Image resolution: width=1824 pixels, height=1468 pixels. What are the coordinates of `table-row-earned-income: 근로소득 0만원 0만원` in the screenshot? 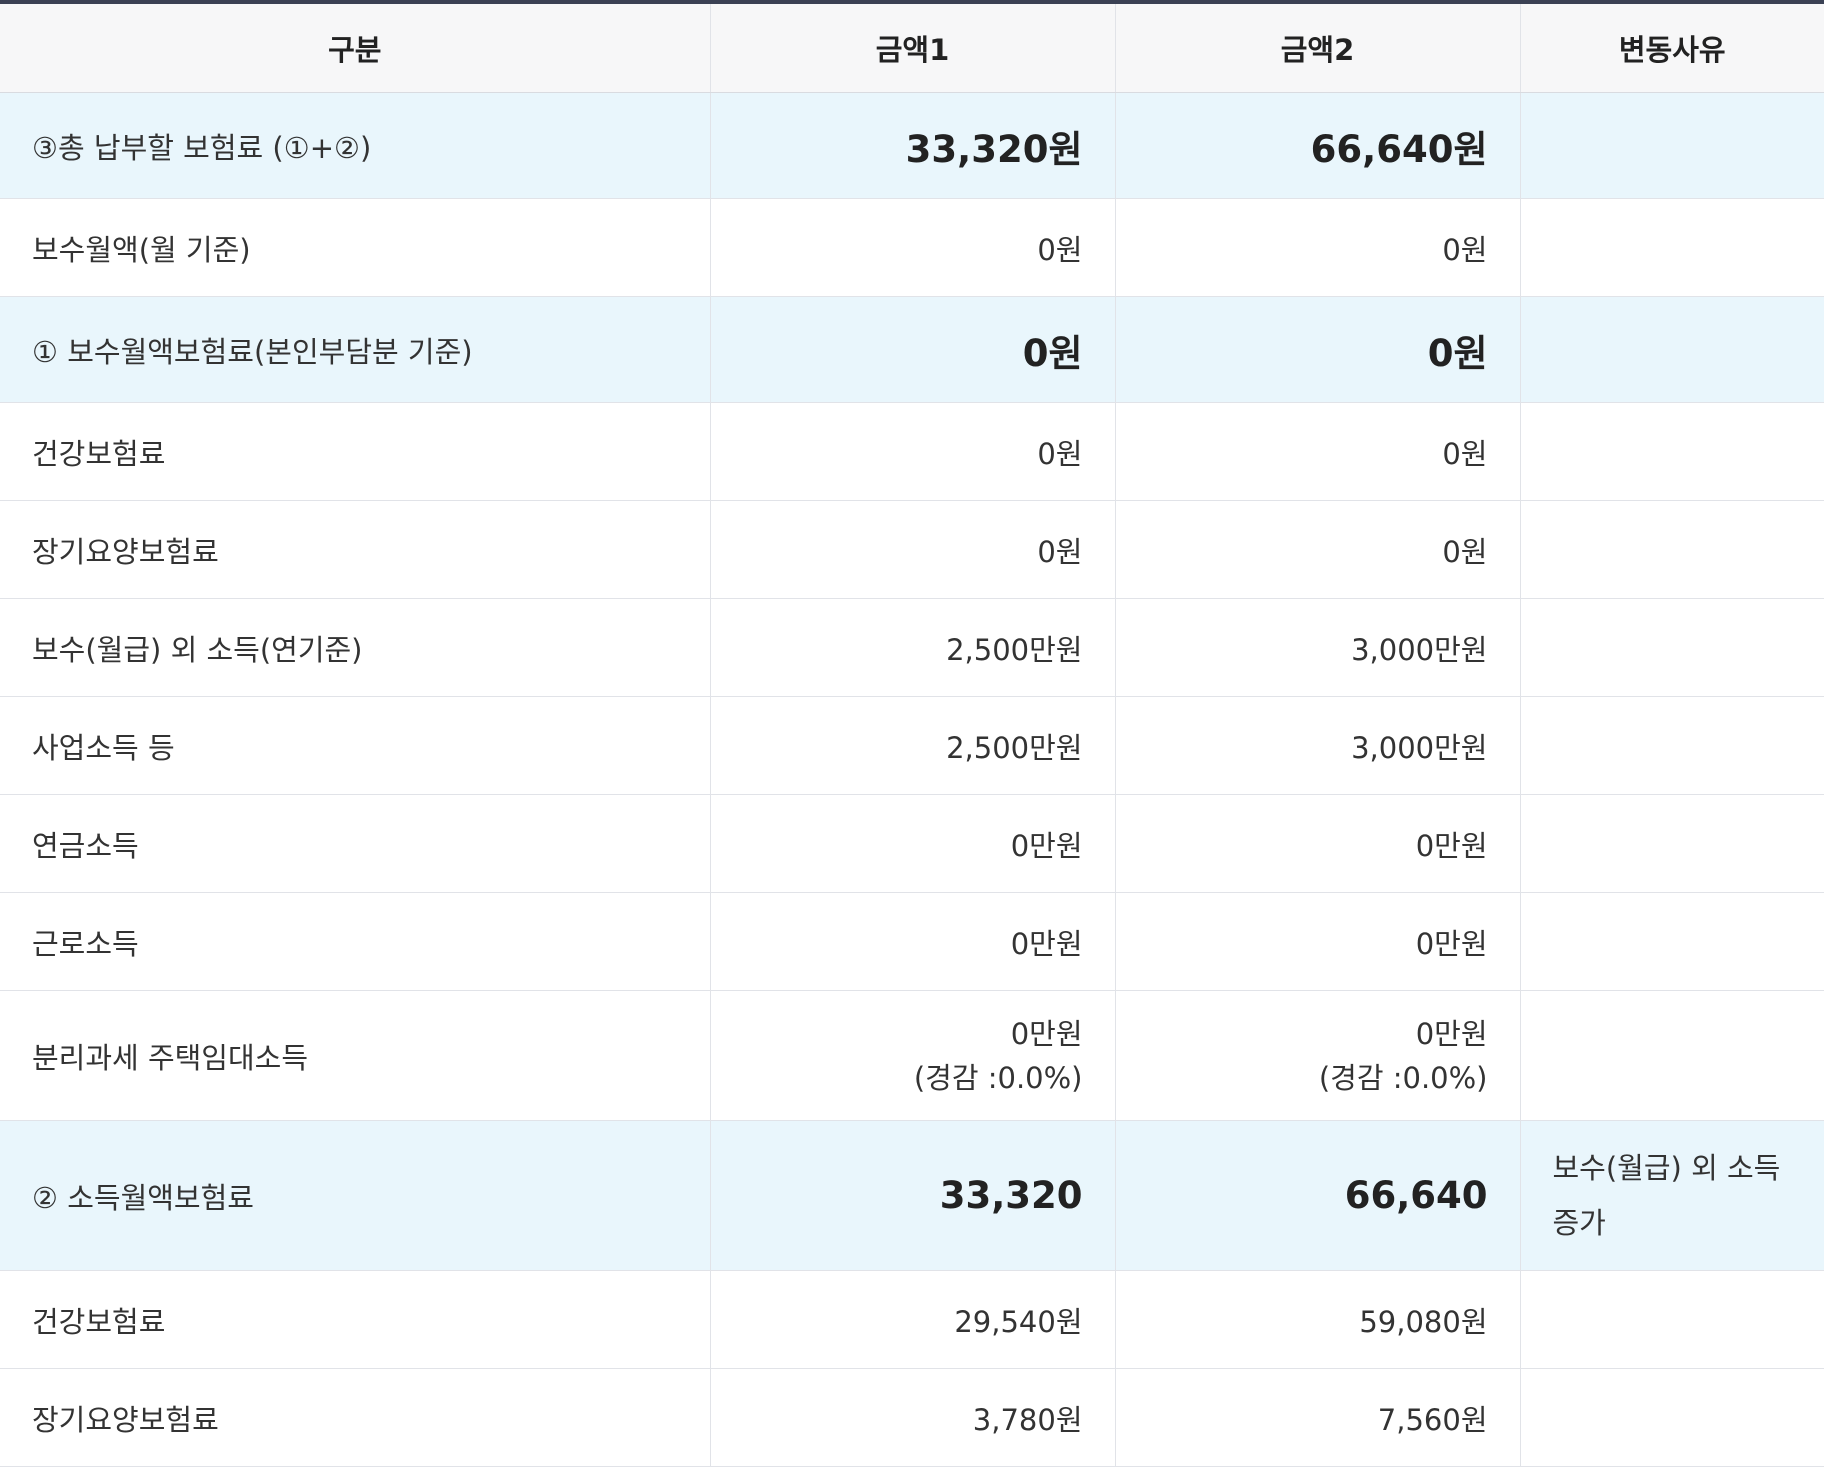 It's located at (912, 941).